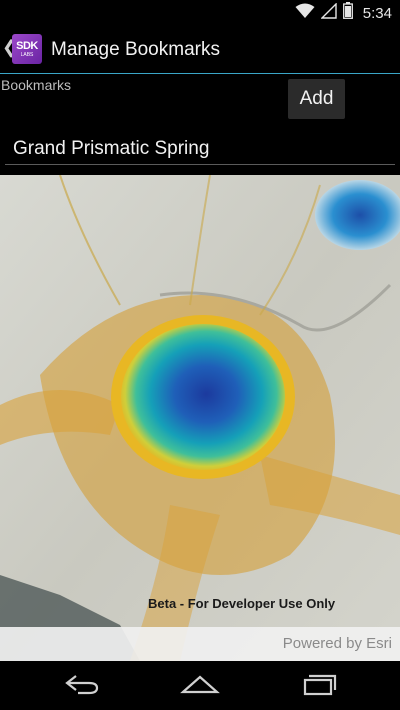 The image size is (400, 710). I want to click on battery-icon, so click(347, 13).